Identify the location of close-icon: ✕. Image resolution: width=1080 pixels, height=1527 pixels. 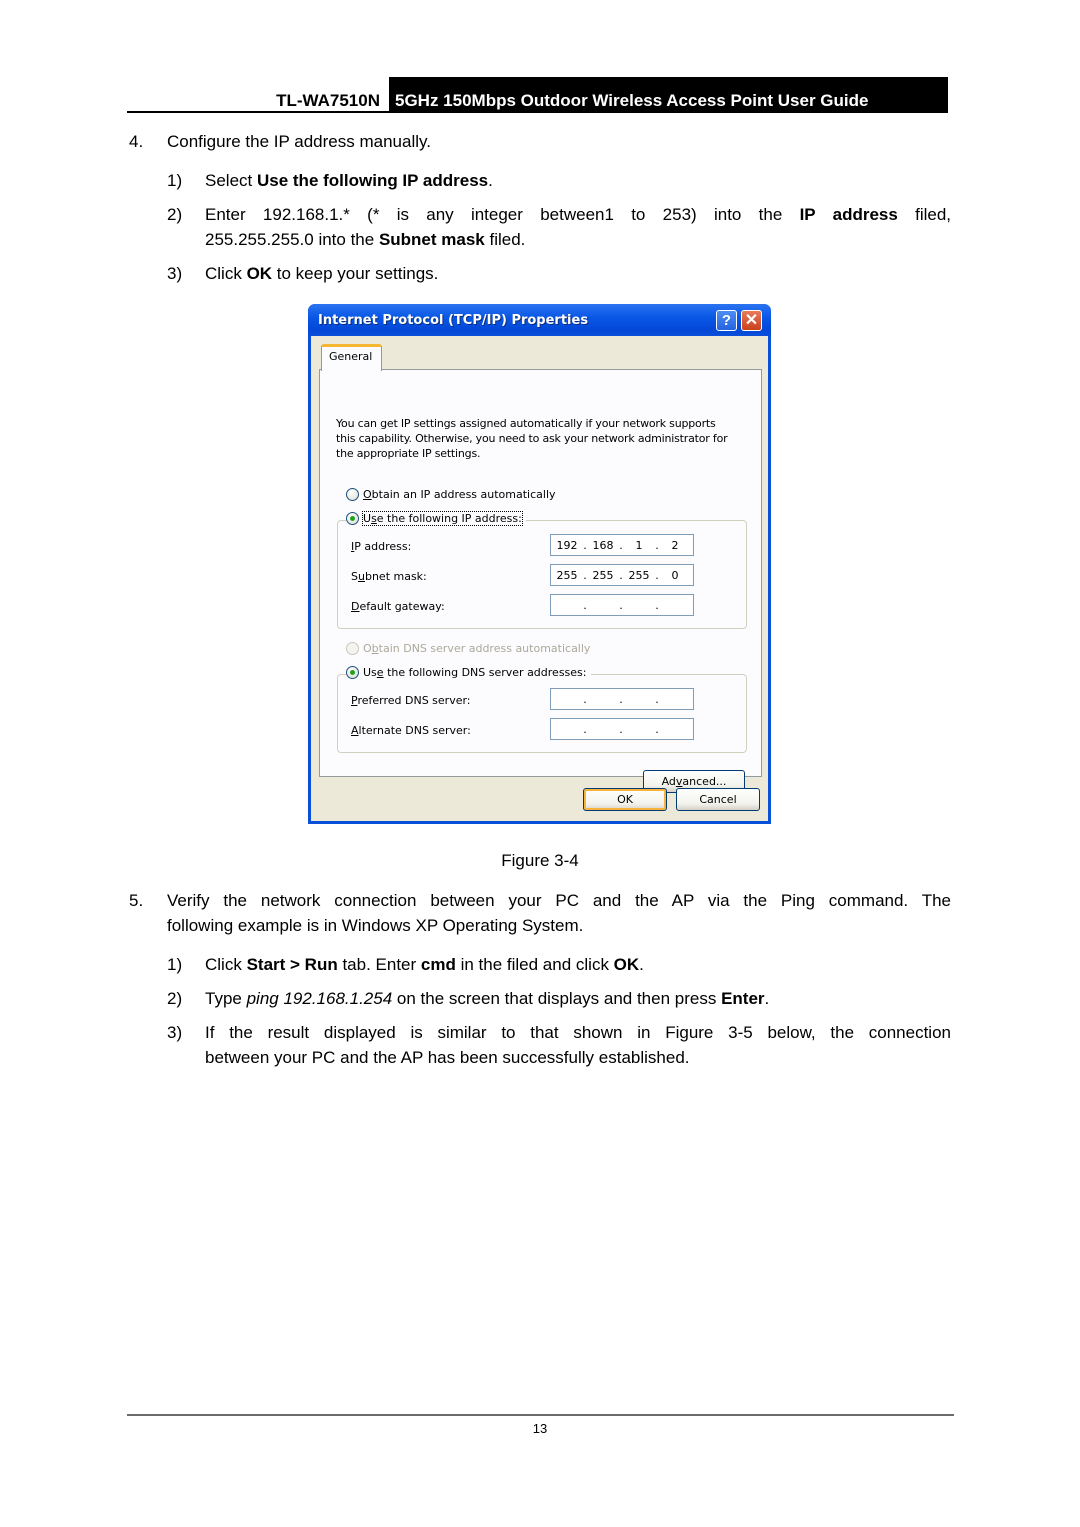
(751, 320).